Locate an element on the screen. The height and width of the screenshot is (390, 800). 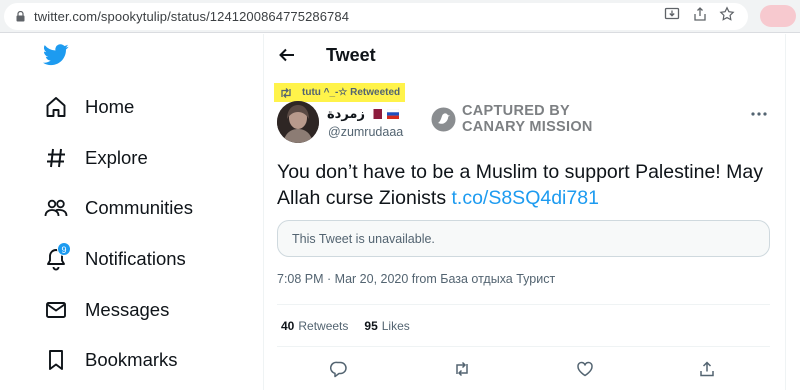
tweet-stats: 40 Retweets 95 Likes is located at coordinates (353, 326).